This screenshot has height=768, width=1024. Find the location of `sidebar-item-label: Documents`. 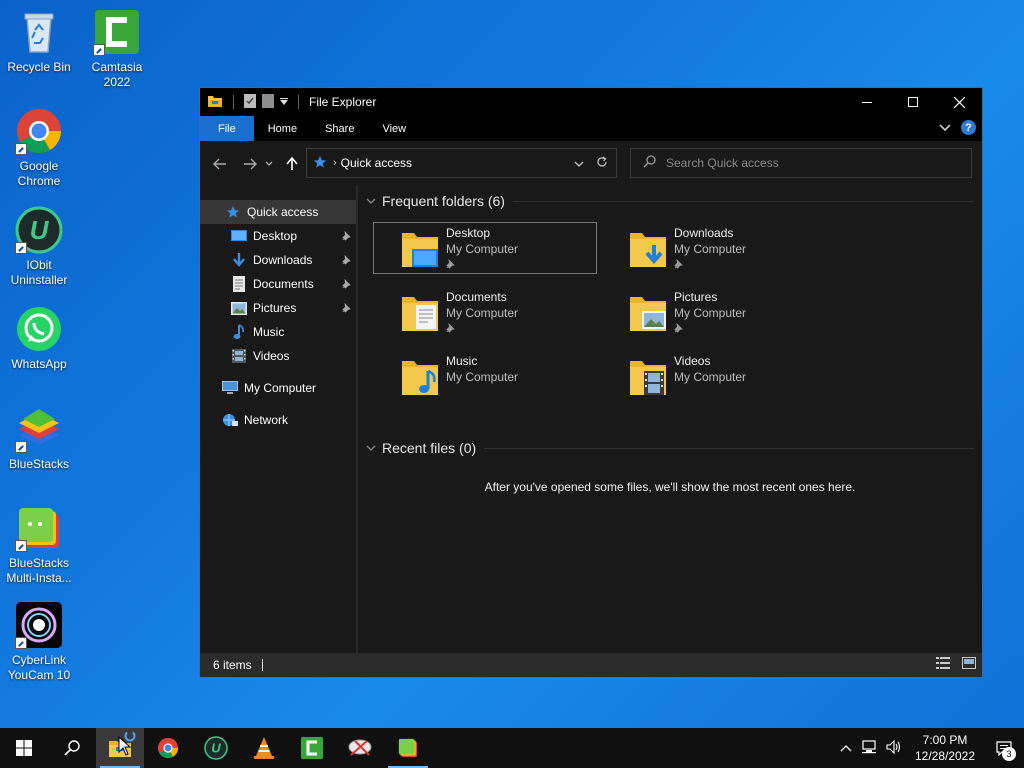

sidebar-item-label: Documents is located at coordinates (283, 284).